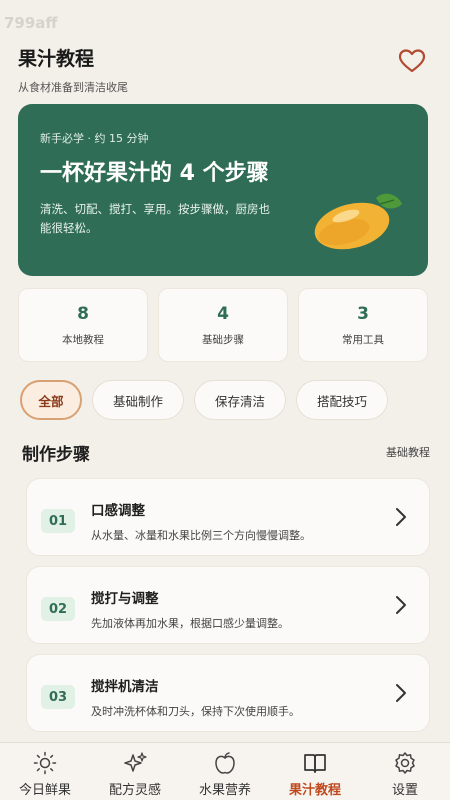 The image size is (450, 800). What do you see at coordinates (224, 790) in the screenshot?
I see `tab-label: 水果营养` at bounding box center [224, 790].